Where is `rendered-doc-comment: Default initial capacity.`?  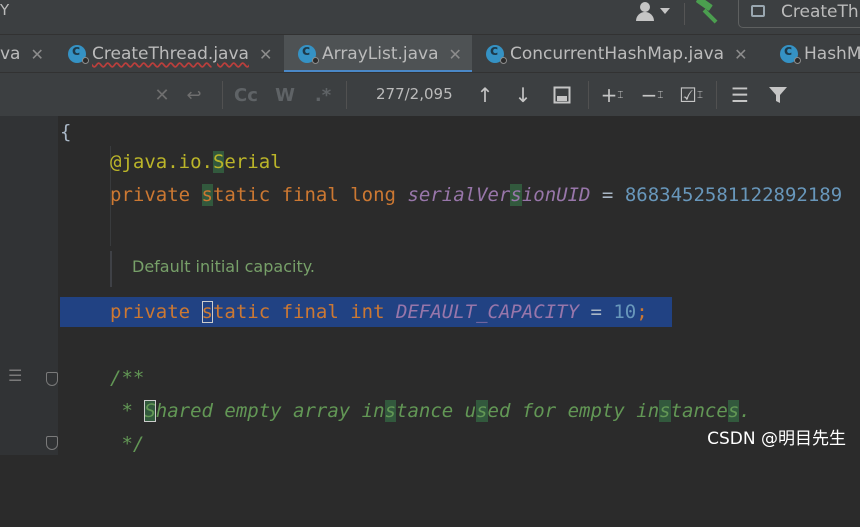
rendered-doc-comment: Default initial capacity. is located at coordinates (411, 269).